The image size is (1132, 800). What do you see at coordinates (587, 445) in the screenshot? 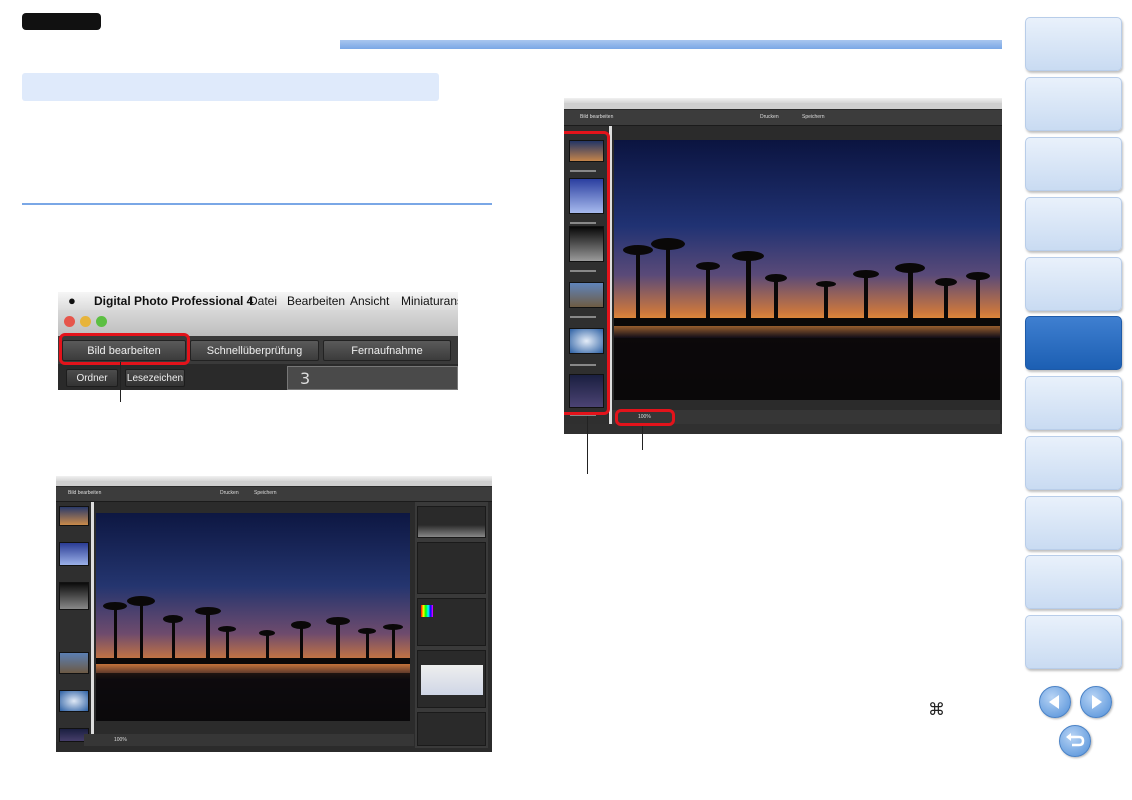
I see `callout-line-thumbnails` at bounding box center [587, 445].